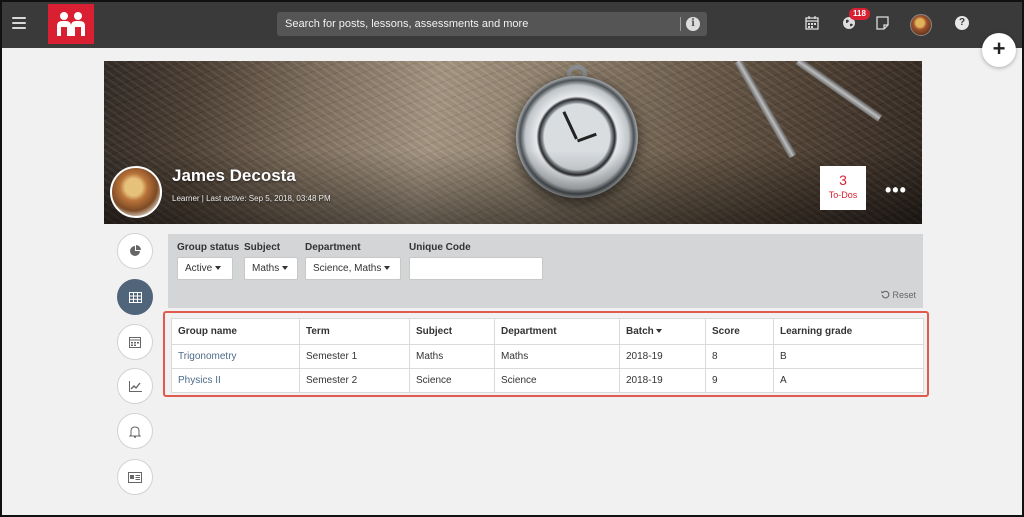  Describe the element at coordinates (235, 331) in the screenshot. I see `column-header-group-name: Group name` at that location.